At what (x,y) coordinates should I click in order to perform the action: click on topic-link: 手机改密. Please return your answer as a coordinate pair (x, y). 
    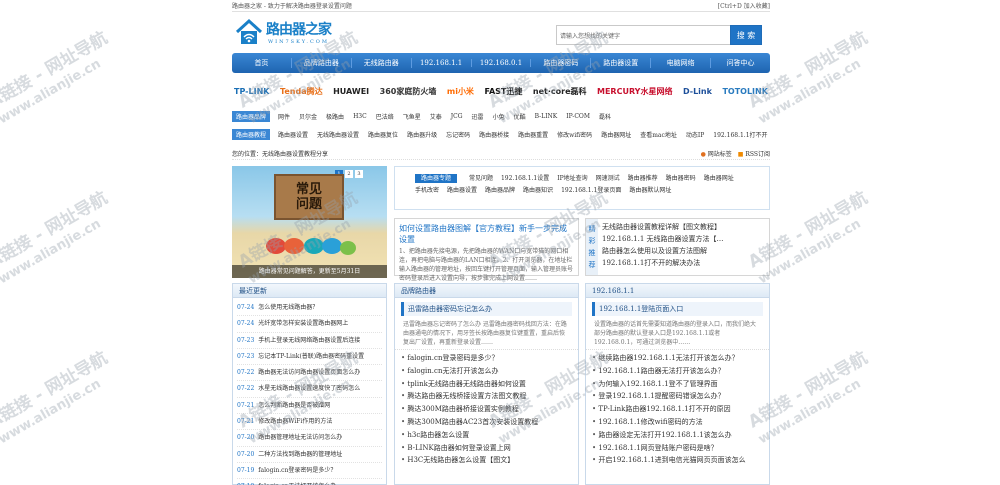
    Looking at the image, I should click on (427, 190).